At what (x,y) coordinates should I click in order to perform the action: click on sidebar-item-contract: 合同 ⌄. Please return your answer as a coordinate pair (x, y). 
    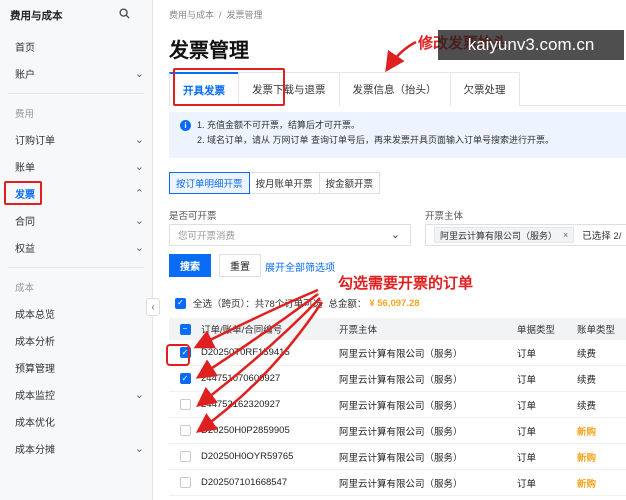
    Looking at the image, I should click on (76, 220).